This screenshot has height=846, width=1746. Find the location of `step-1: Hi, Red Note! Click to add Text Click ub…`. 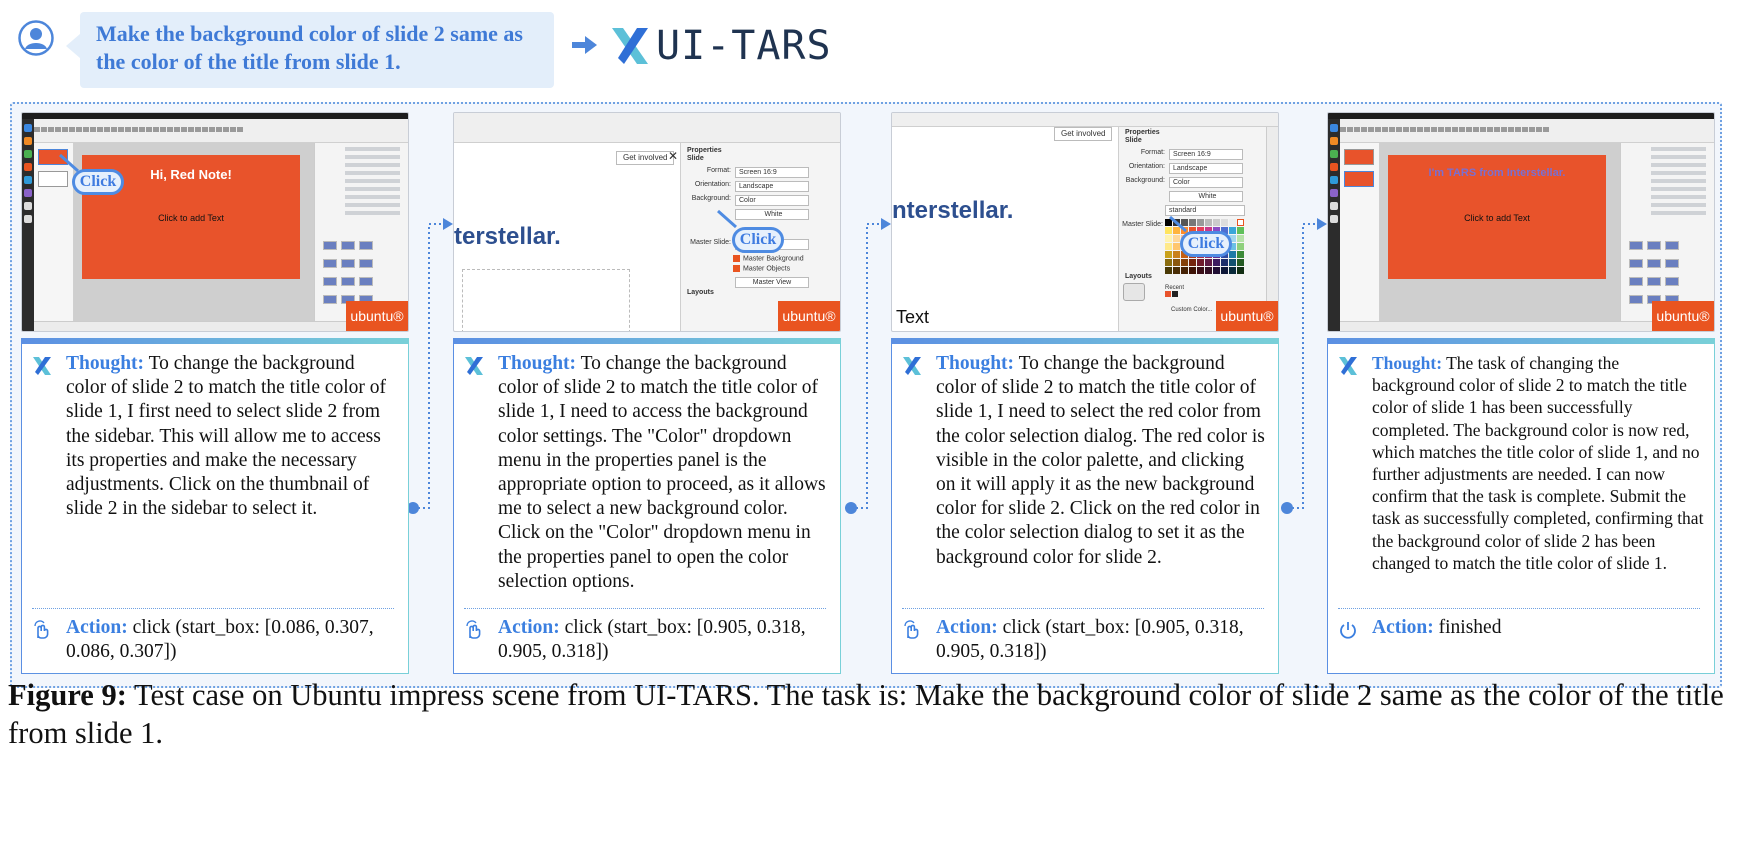

step-1: Hi, Red Note! Click to add Text Click ub… is located at coordinates (215, 393).